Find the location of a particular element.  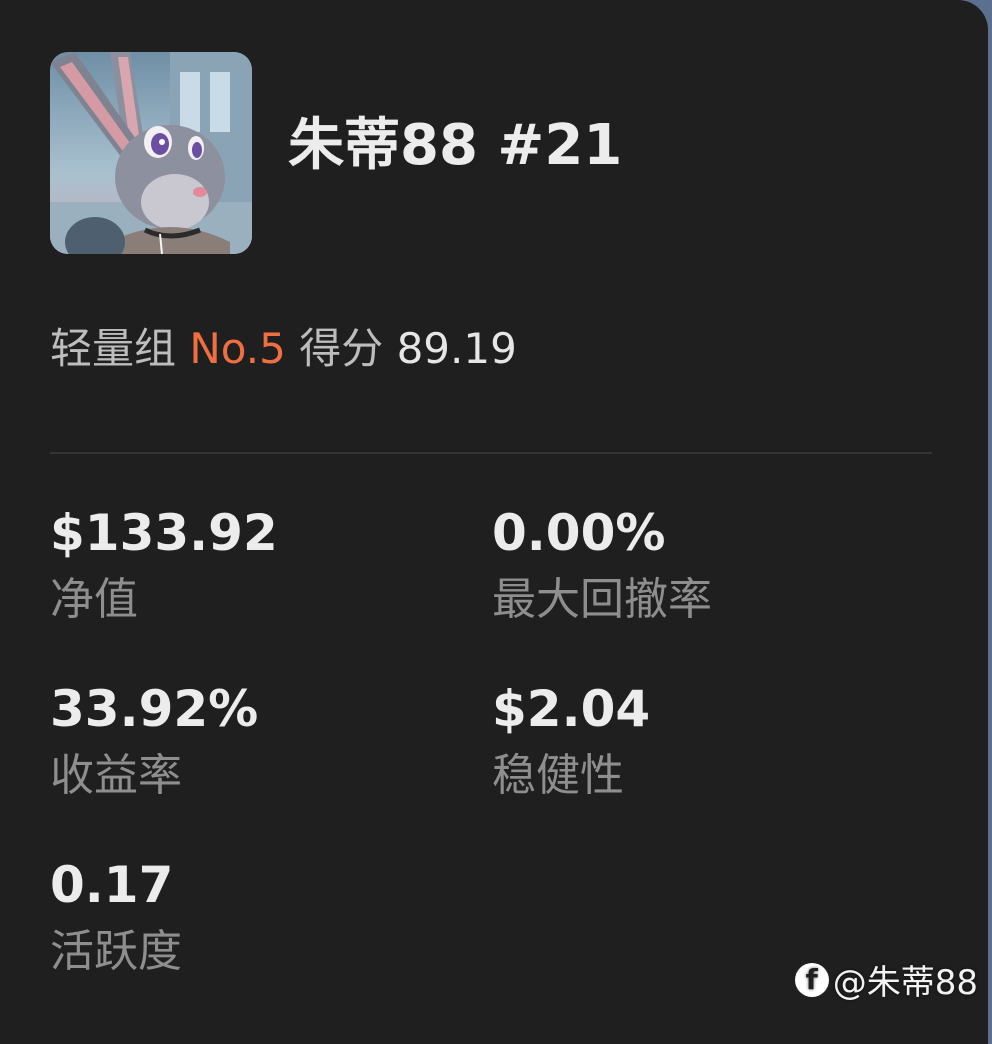

facebook-icon: f is located at coordinates (811, 979).